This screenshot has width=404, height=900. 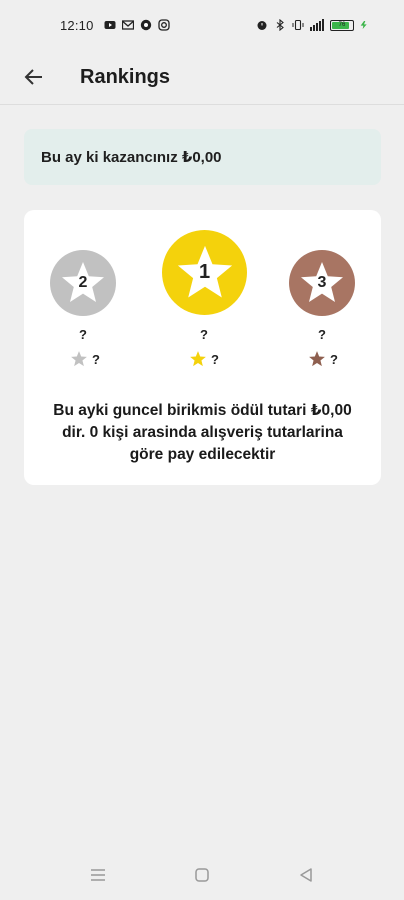 What do you see at coordinates (262, 25) in the screenshot?
I see `alarm-icon` at bounding box center [262, 25].